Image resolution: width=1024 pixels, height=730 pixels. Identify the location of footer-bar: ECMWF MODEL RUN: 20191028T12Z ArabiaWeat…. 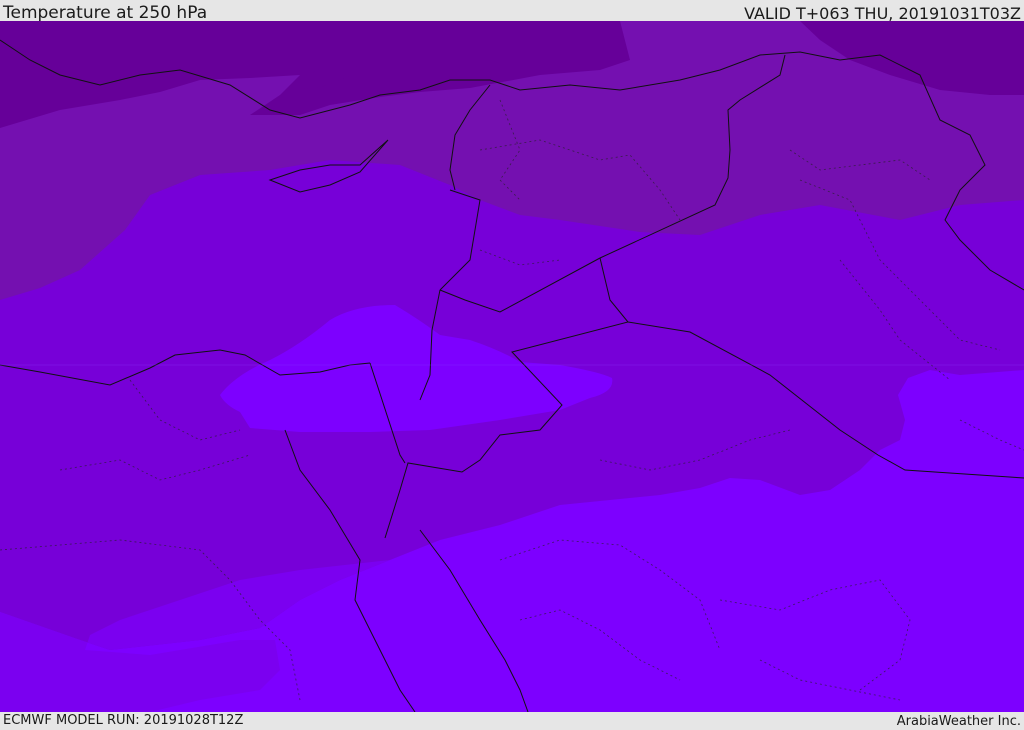
(512, 720).